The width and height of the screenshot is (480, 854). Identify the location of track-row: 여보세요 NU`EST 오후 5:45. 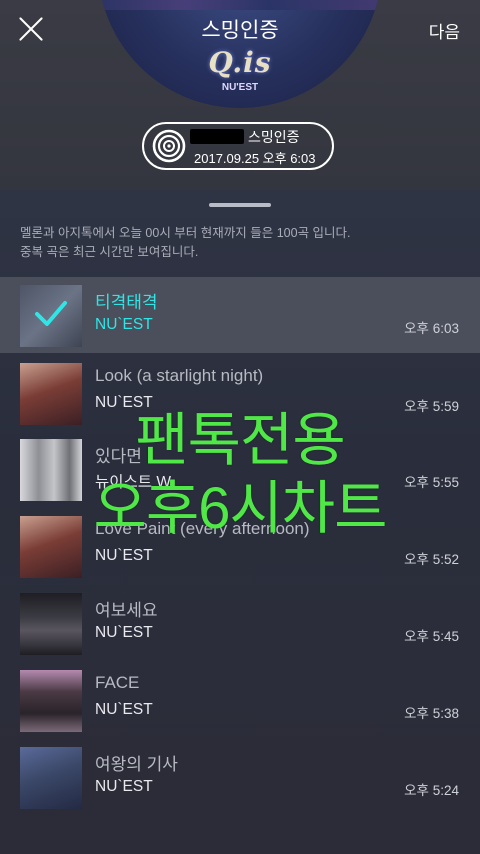
(240, 623).